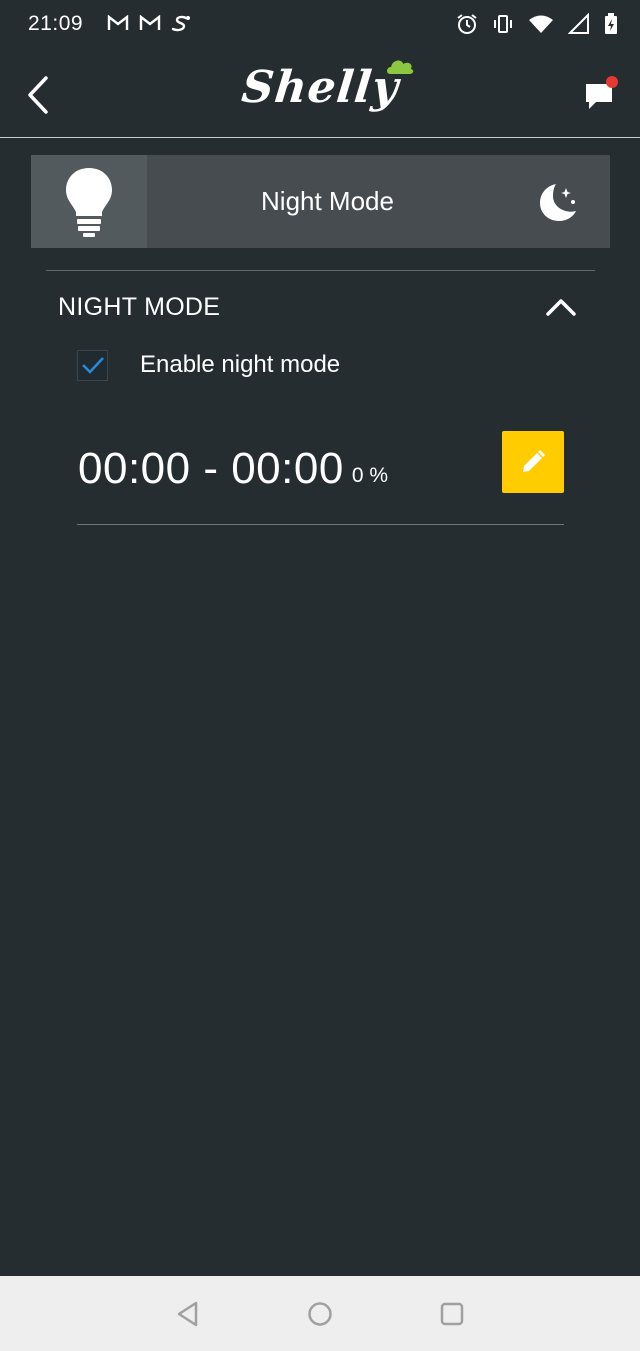 The height and width of the screenshot is (1351, 640). I want to click on checkmark-icon, so click(92, 365).